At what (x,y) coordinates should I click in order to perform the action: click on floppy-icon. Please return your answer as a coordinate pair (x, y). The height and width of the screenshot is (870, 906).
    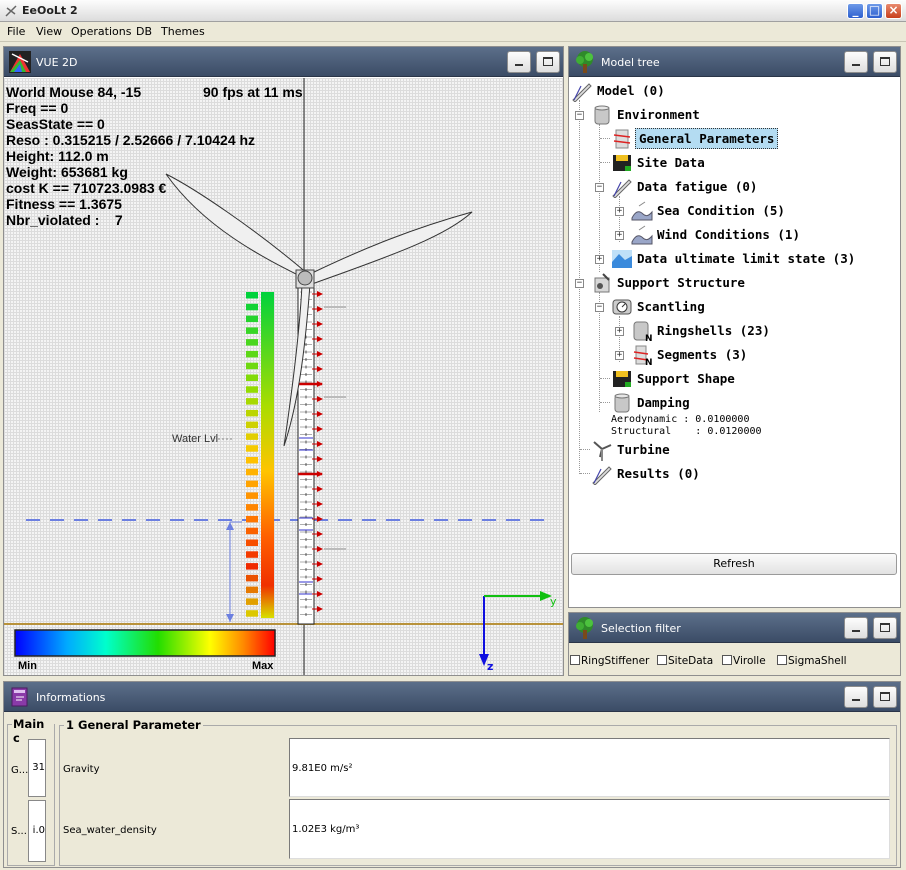
    Looking at the image, I should click on (622, 163).